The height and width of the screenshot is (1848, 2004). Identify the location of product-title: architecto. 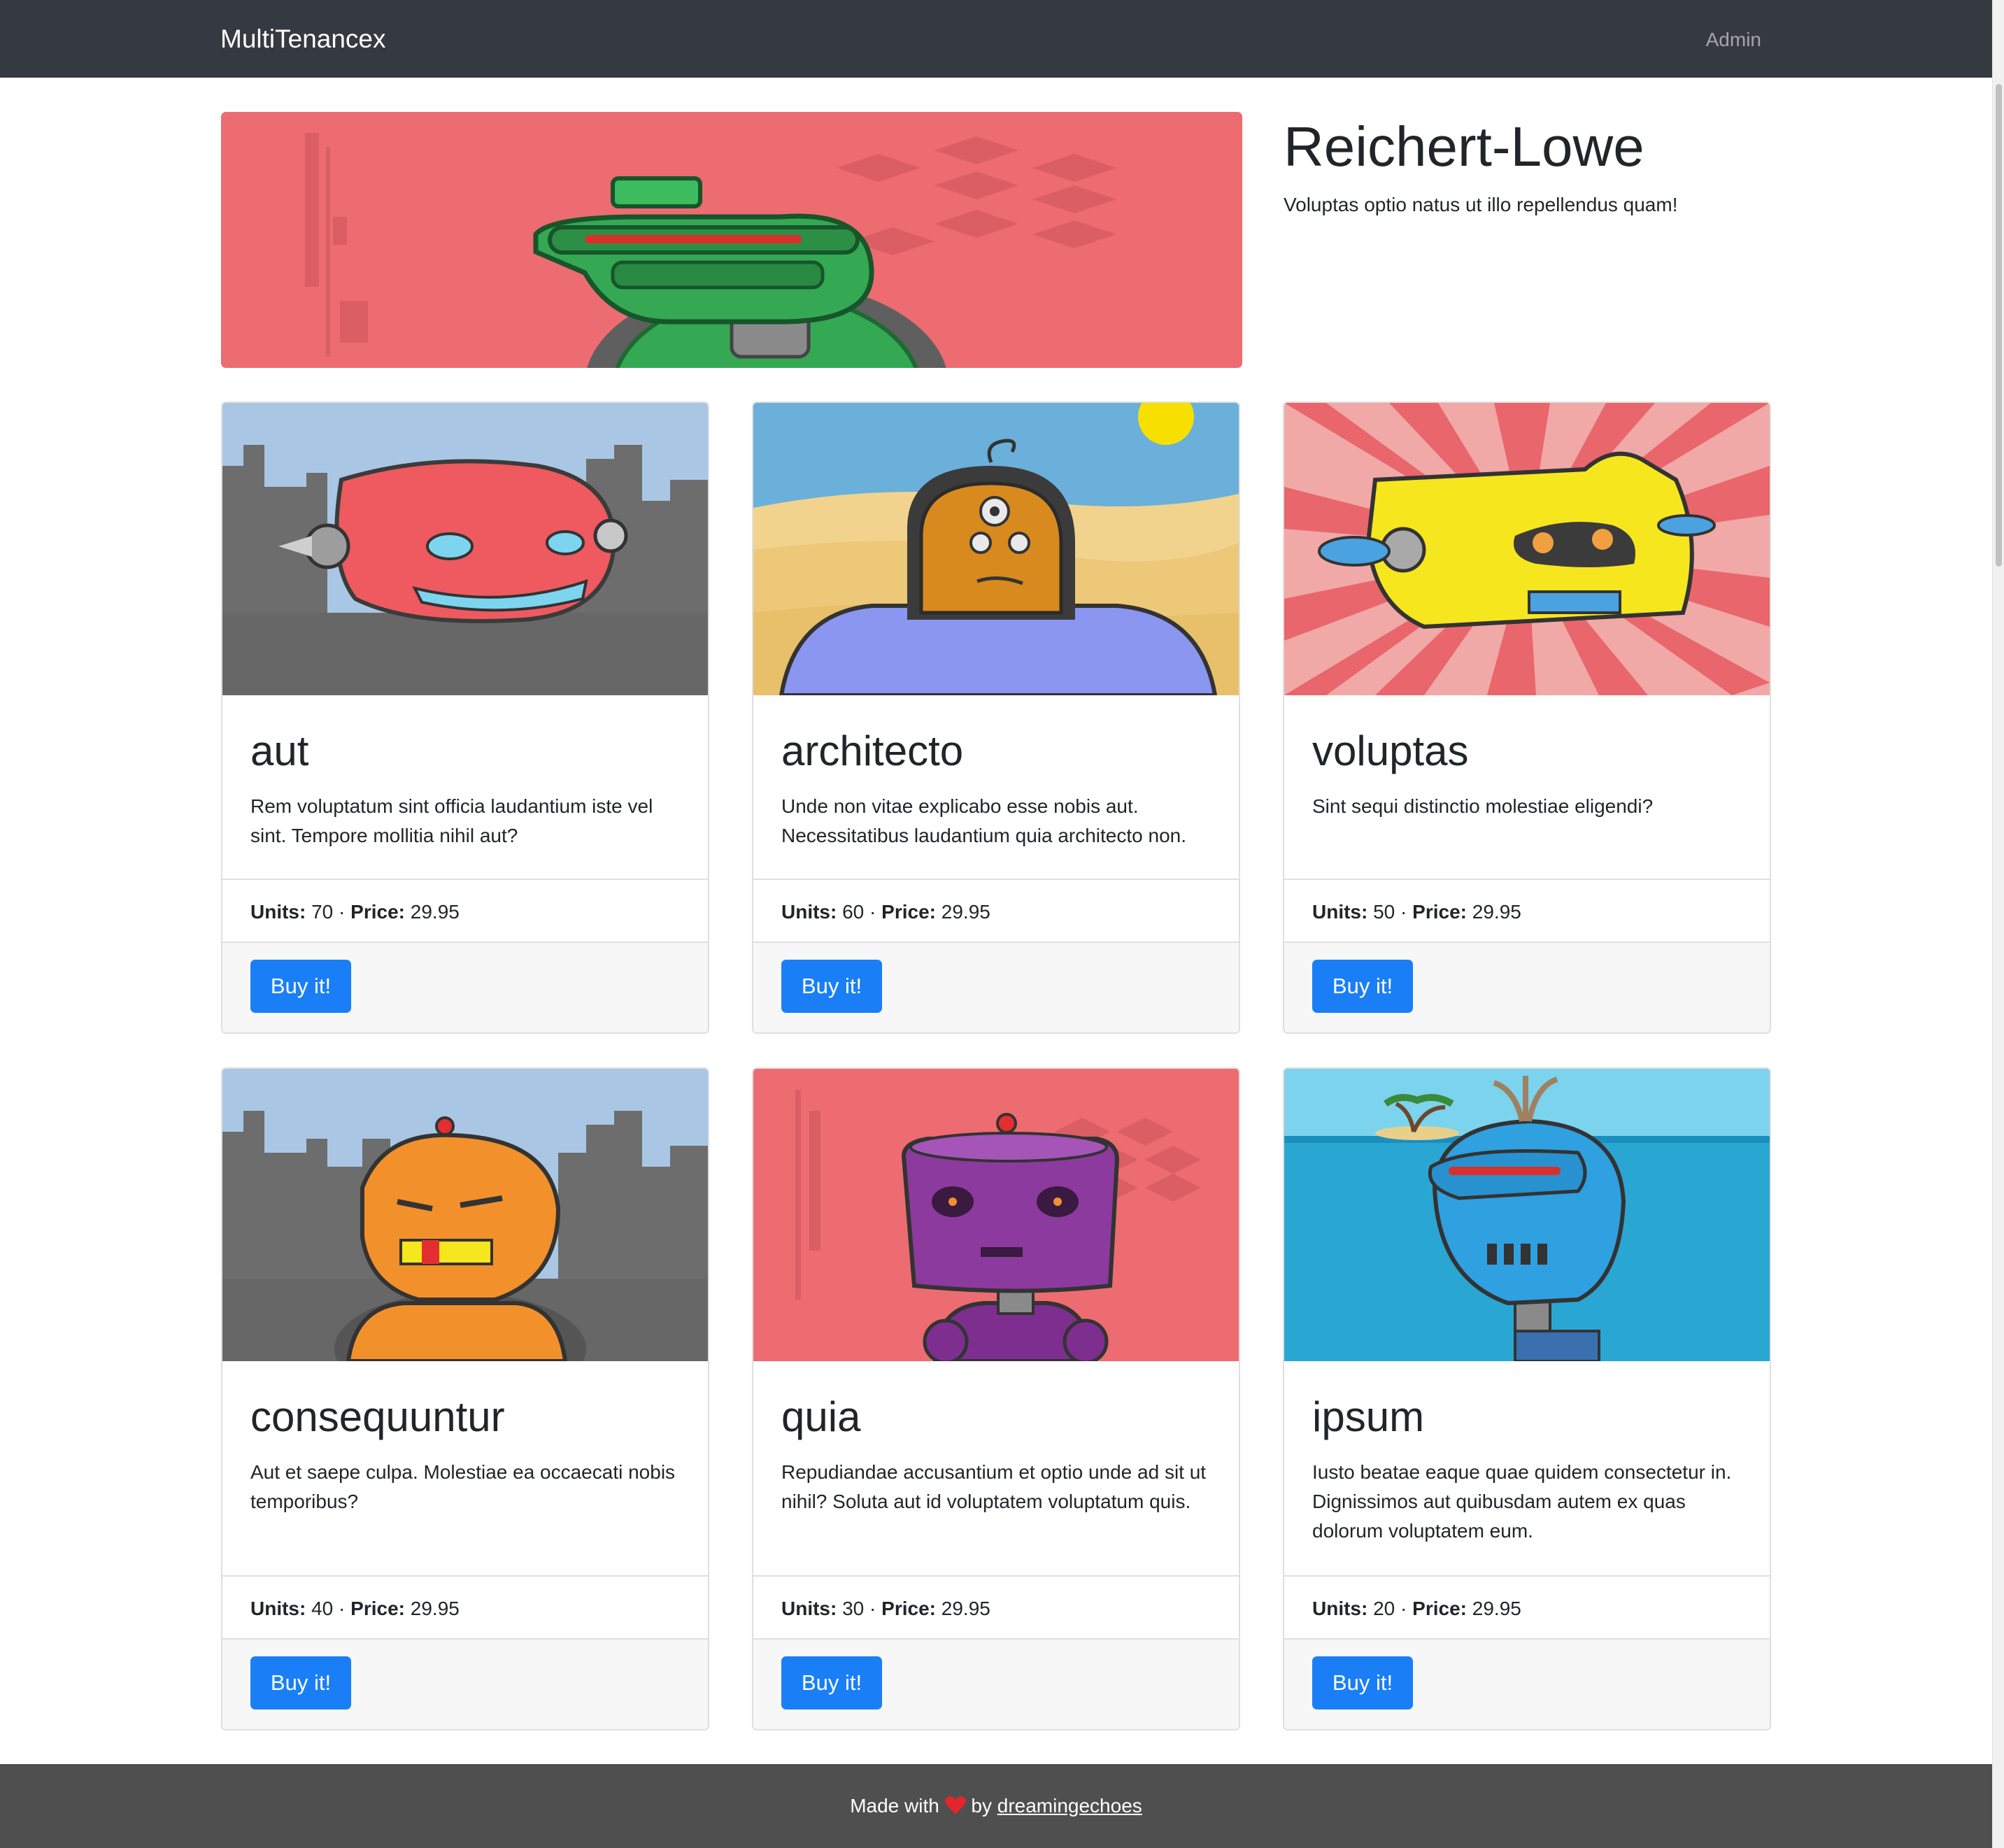
(873, 750).